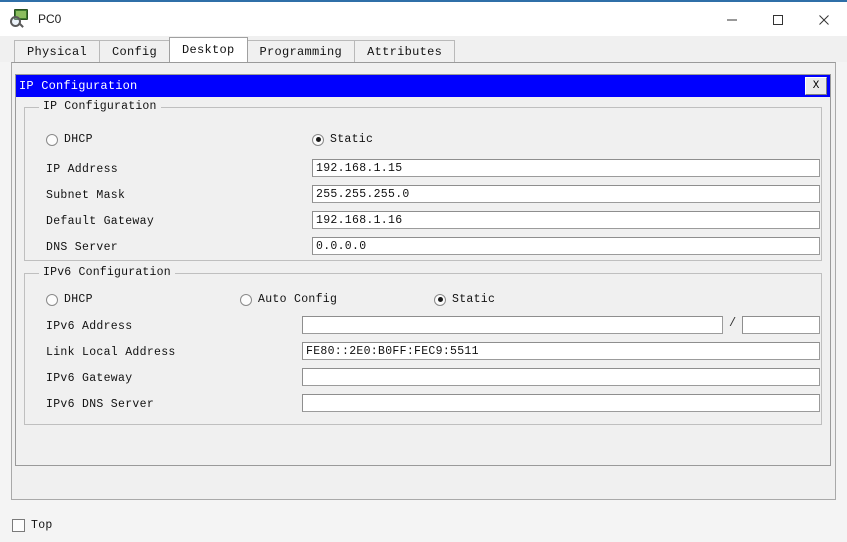 The width and height of the screenshot is (847, 542). Describe the element at coordinates (359, 168) in the screenshot. I see `ip-address-value: 192.168.1.15` at that location.